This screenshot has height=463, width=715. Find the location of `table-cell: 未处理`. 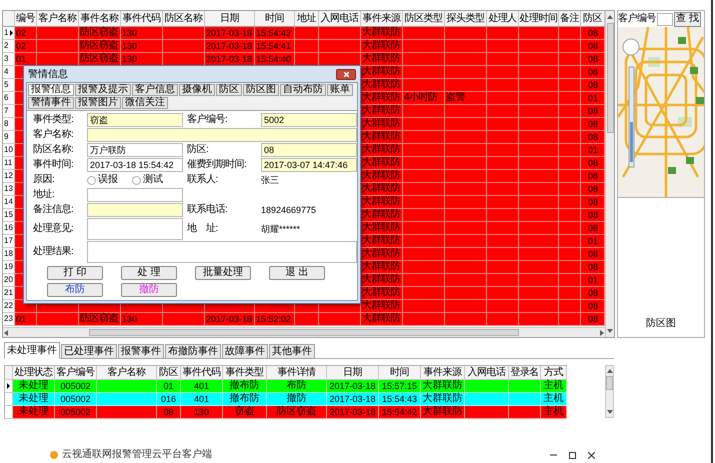

table-cell: 未处理 is located at coordinates (34, 412).